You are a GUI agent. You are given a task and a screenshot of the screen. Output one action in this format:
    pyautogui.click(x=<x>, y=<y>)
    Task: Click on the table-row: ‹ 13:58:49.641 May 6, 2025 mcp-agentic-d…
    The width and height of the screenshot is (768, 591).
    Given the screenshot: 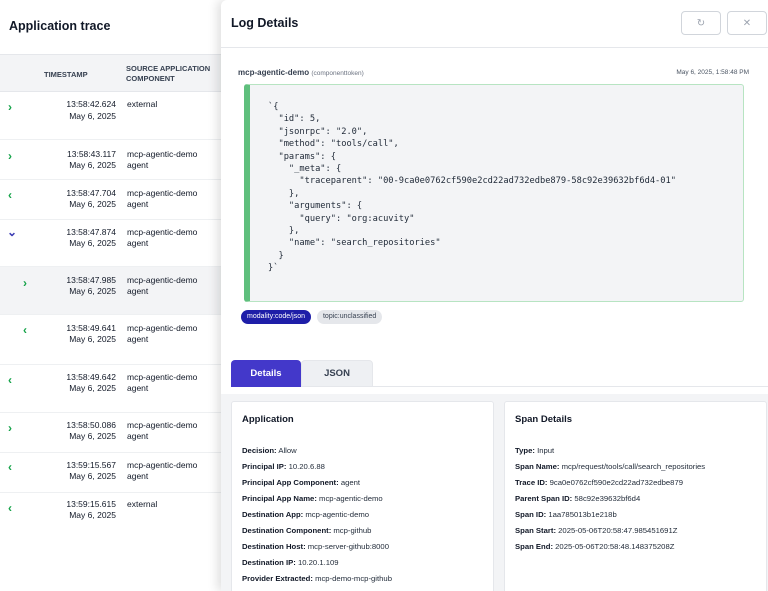 What is the action you would take?
    pyautogui.click(x=116, y=340)
    